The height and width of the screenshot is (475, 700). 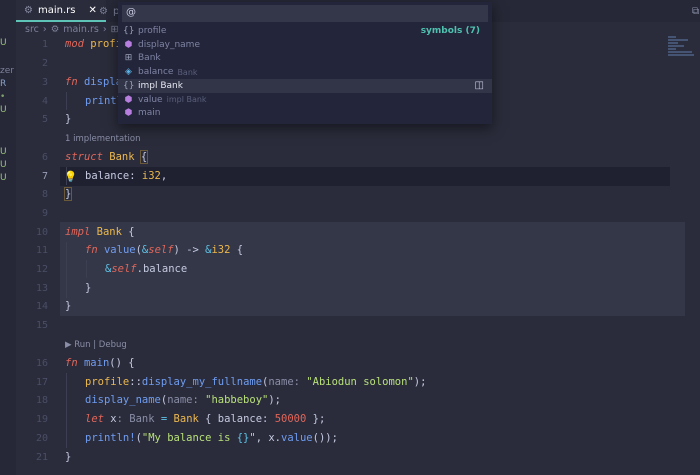 I want to click on code-line-19: let x: Bank = Bank { balance: 50000 };, so click(x=205, y=419).